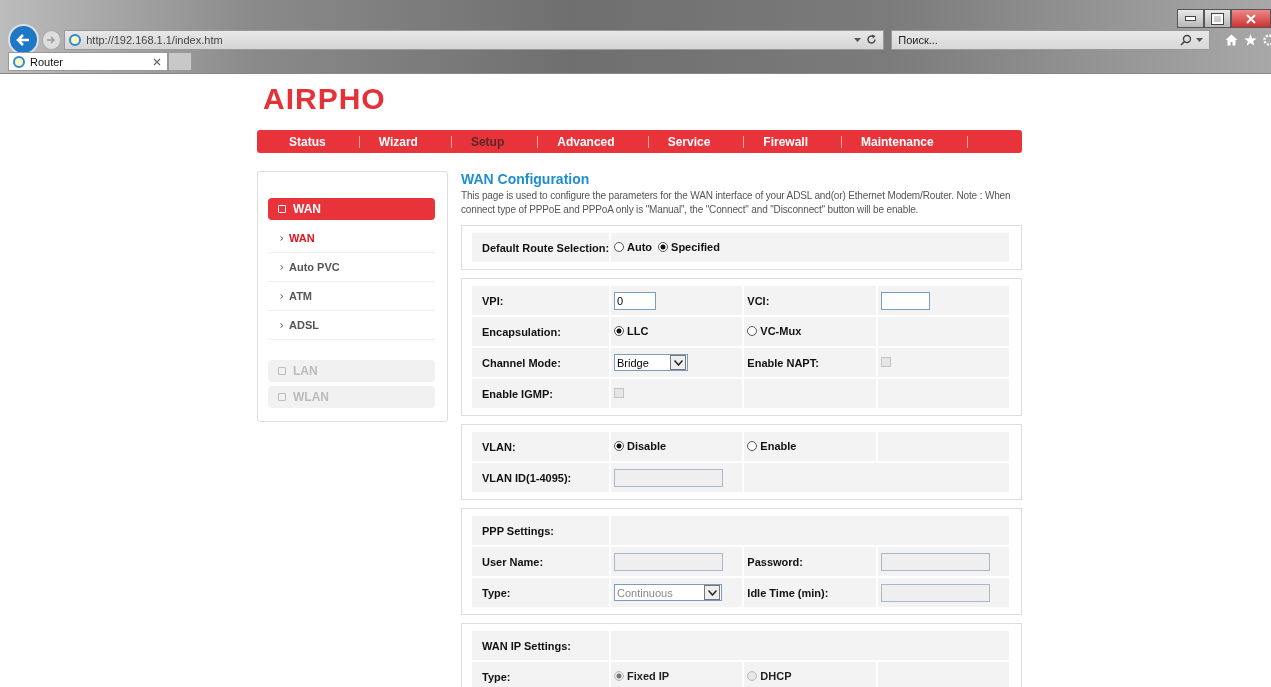  I want to click on page-title: WAN Configuration, so click(526, 179).